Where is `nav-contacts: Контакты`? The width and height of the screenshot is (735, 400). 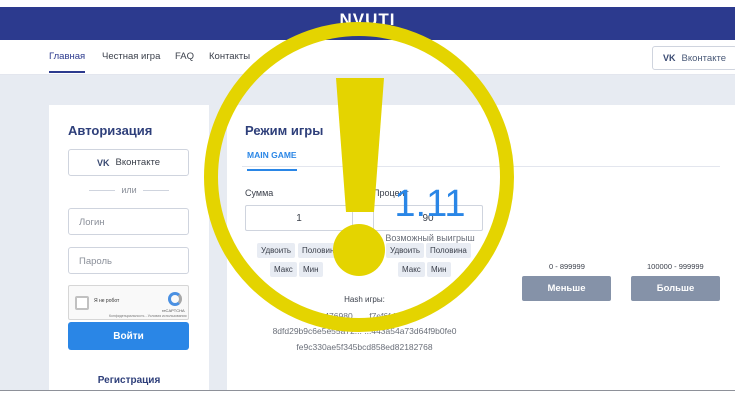 nav-contacts: Контакты is located at coordinates (229, 56).